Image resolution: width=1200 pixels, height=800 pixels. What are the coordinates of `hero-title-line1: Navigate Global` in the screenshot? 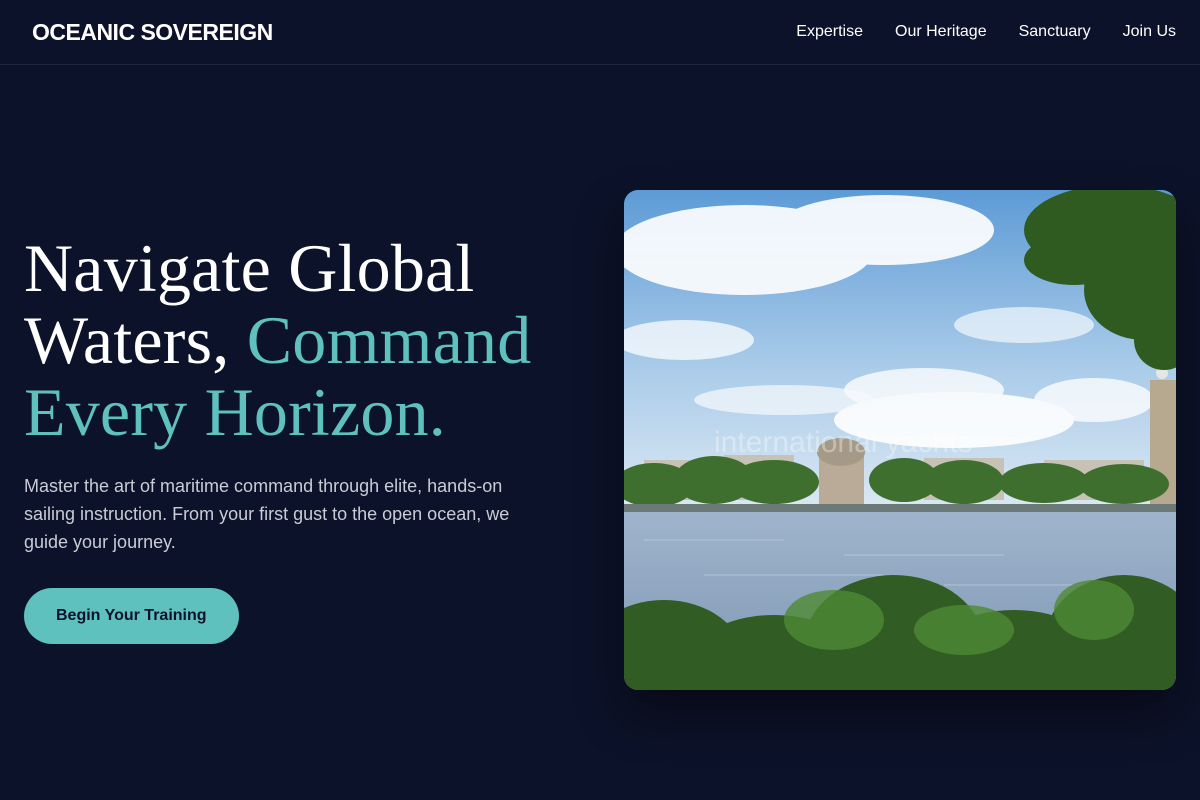 It's located at (249, 268).